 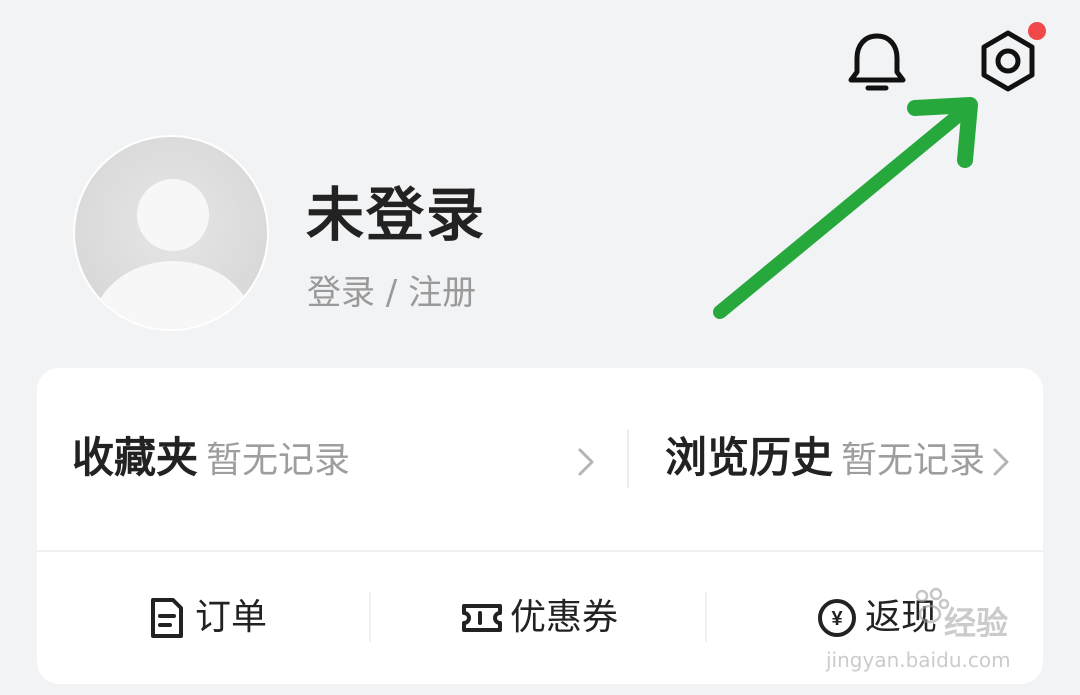 I want to click on history-entry: 浏览历史 暂无记录, so click(x=825, y=458).